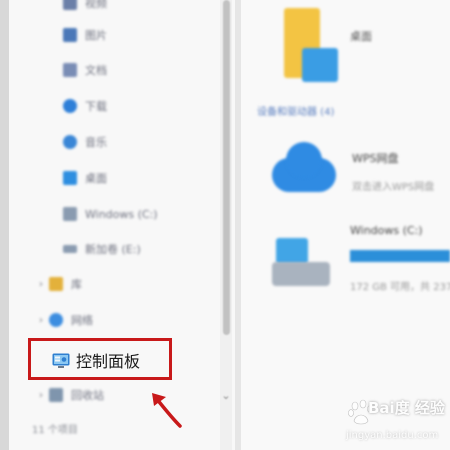 The image size is (450, 450). Describe the element at coordinates (393, 187) in the screenshot. I see `wps-drive-subtitle: 双击进入WPS网盘` at that location.